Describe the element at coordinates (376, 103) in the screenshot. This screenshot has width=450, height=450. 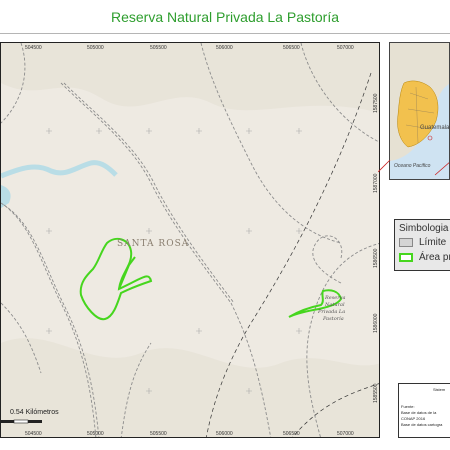
I see `y-tick-right-1: 1587500` at that location.